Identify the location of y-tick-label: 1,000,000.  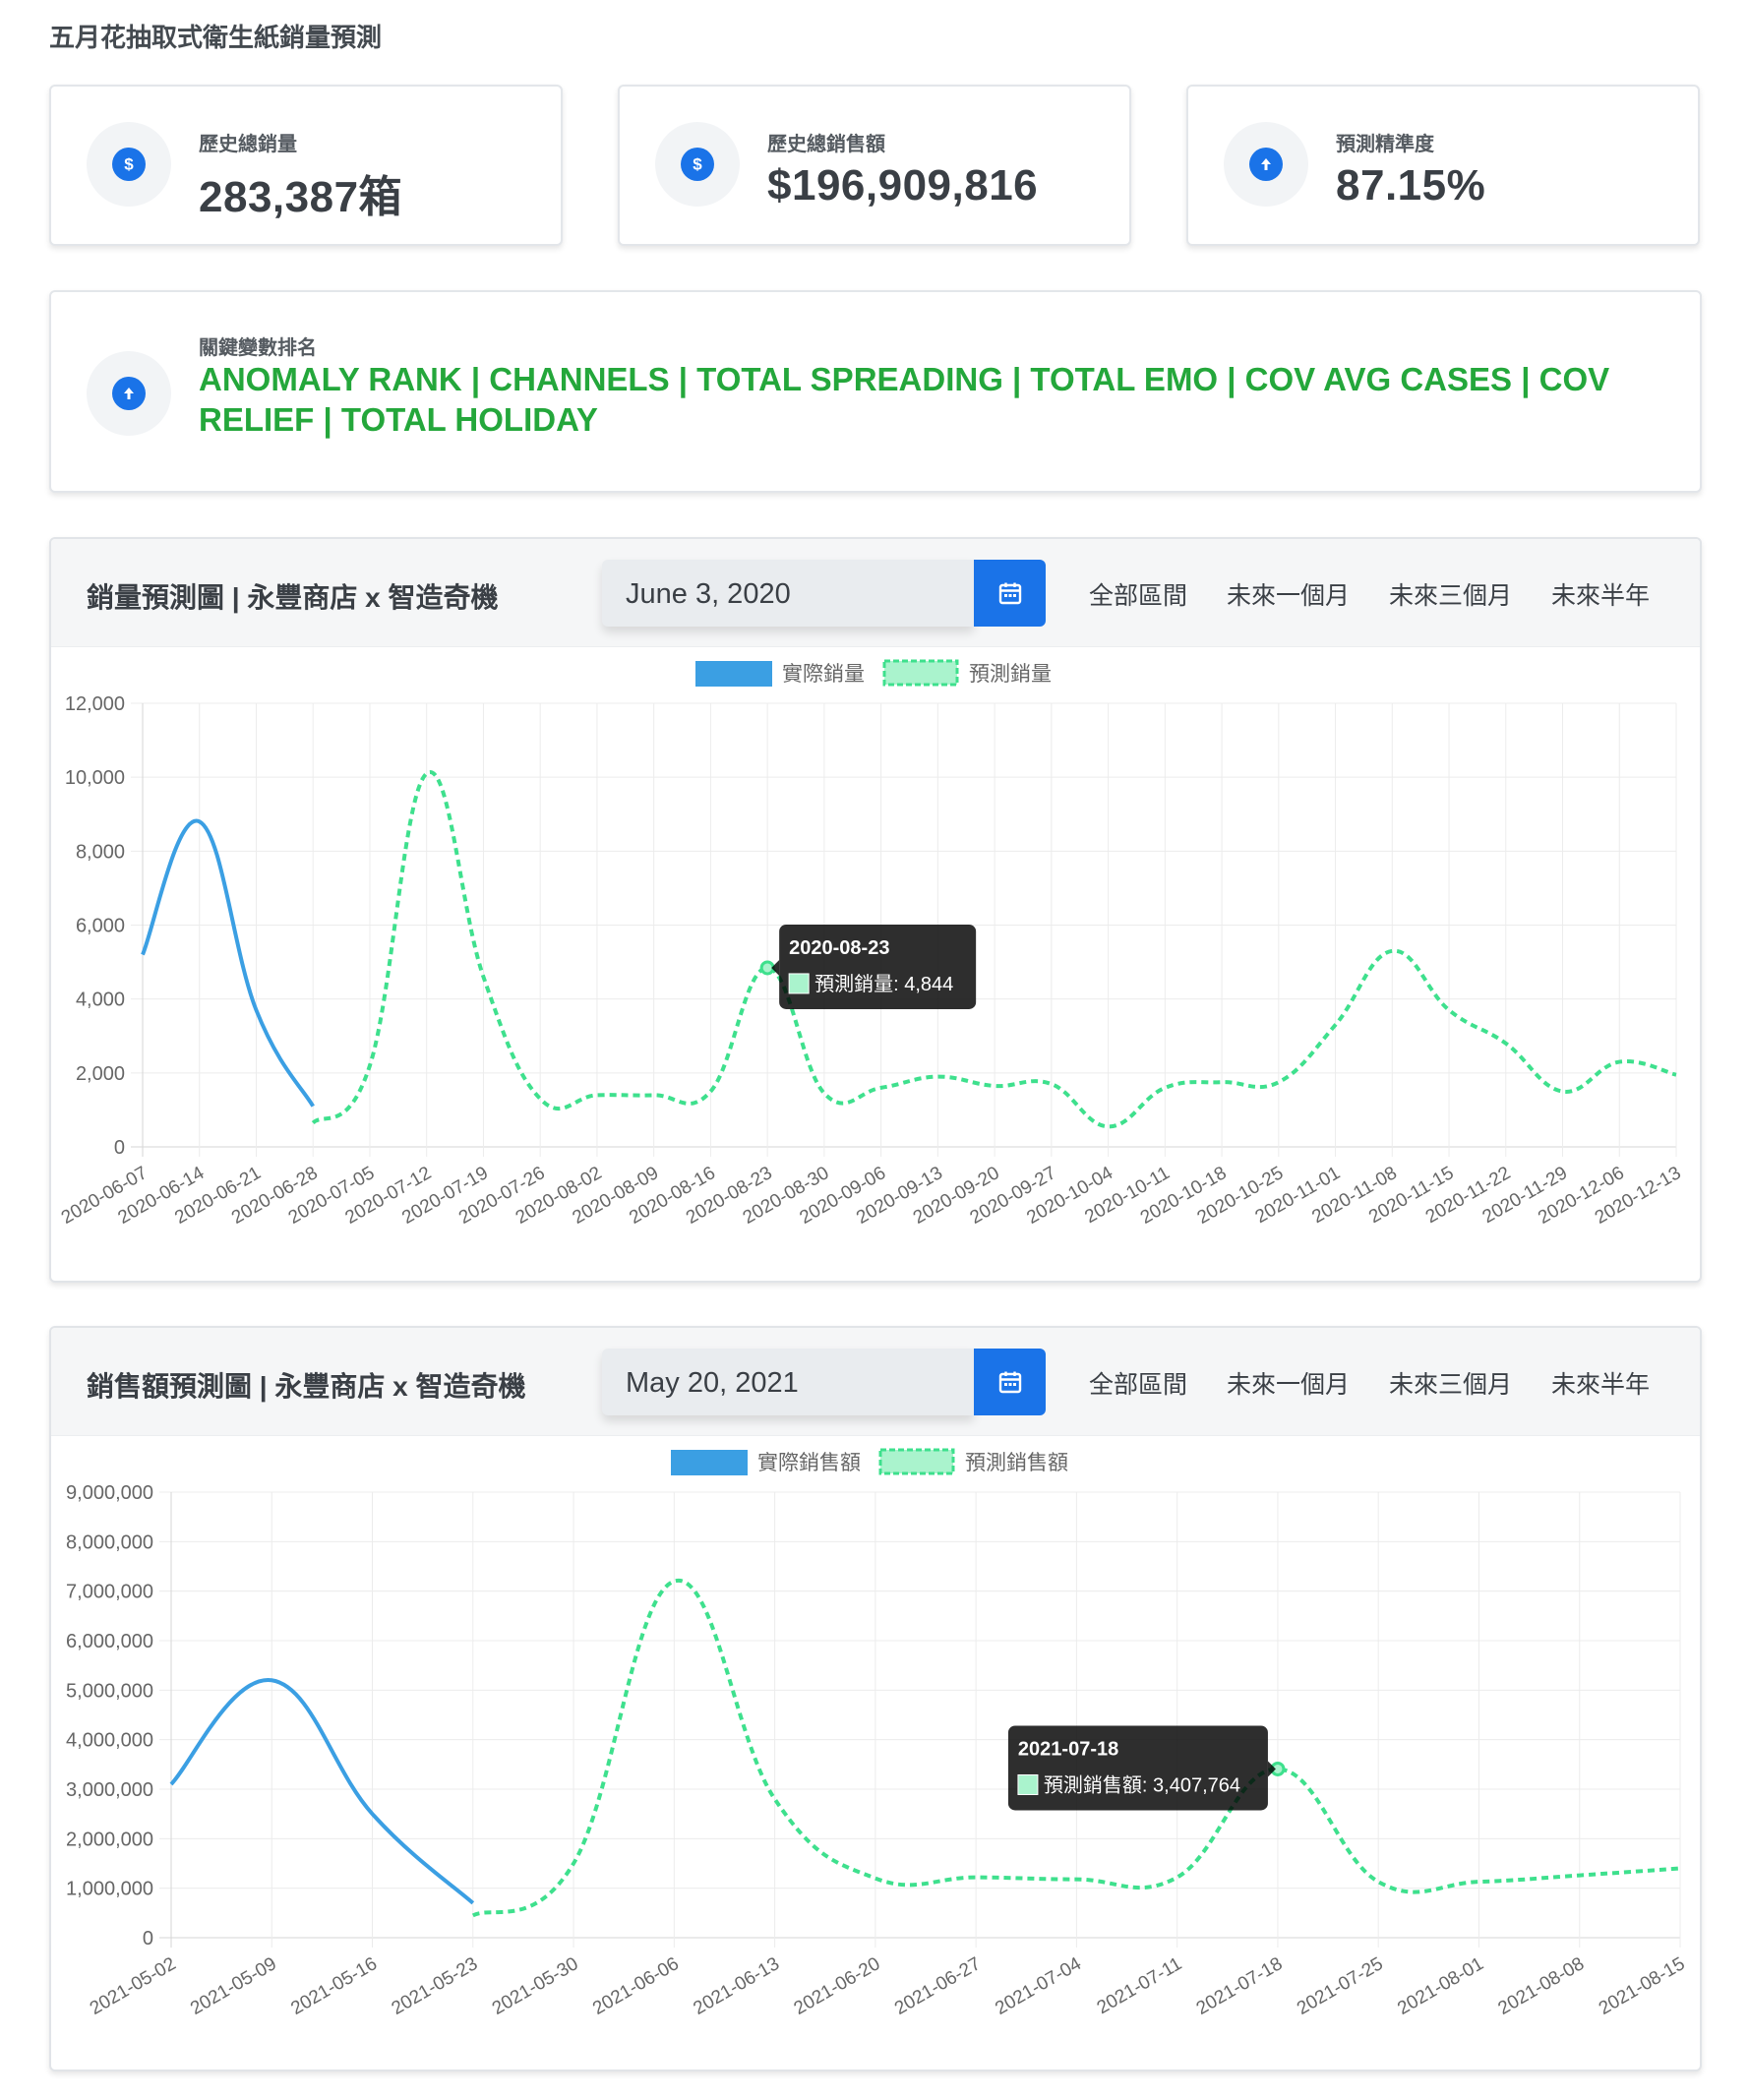
(109, 1889).